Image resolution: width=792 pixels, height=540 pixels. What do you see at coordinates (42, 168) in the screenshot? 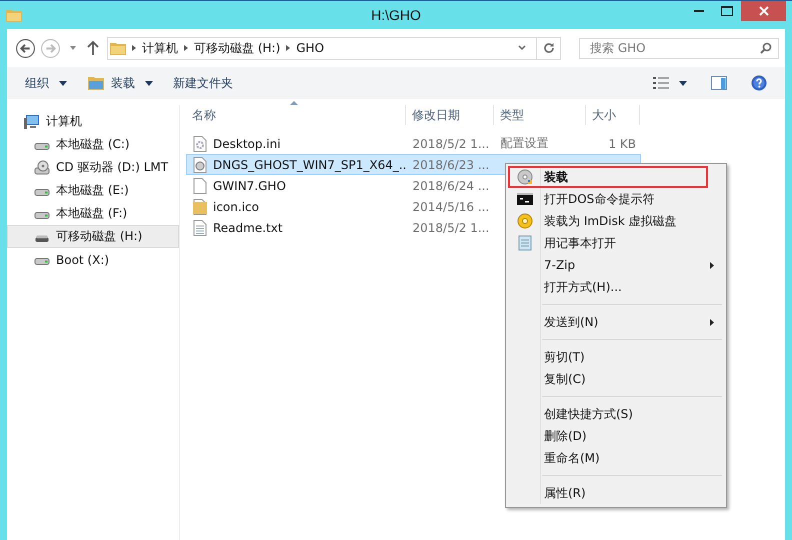
I see `cd-drive-icon` at bounding box center [42, 168].